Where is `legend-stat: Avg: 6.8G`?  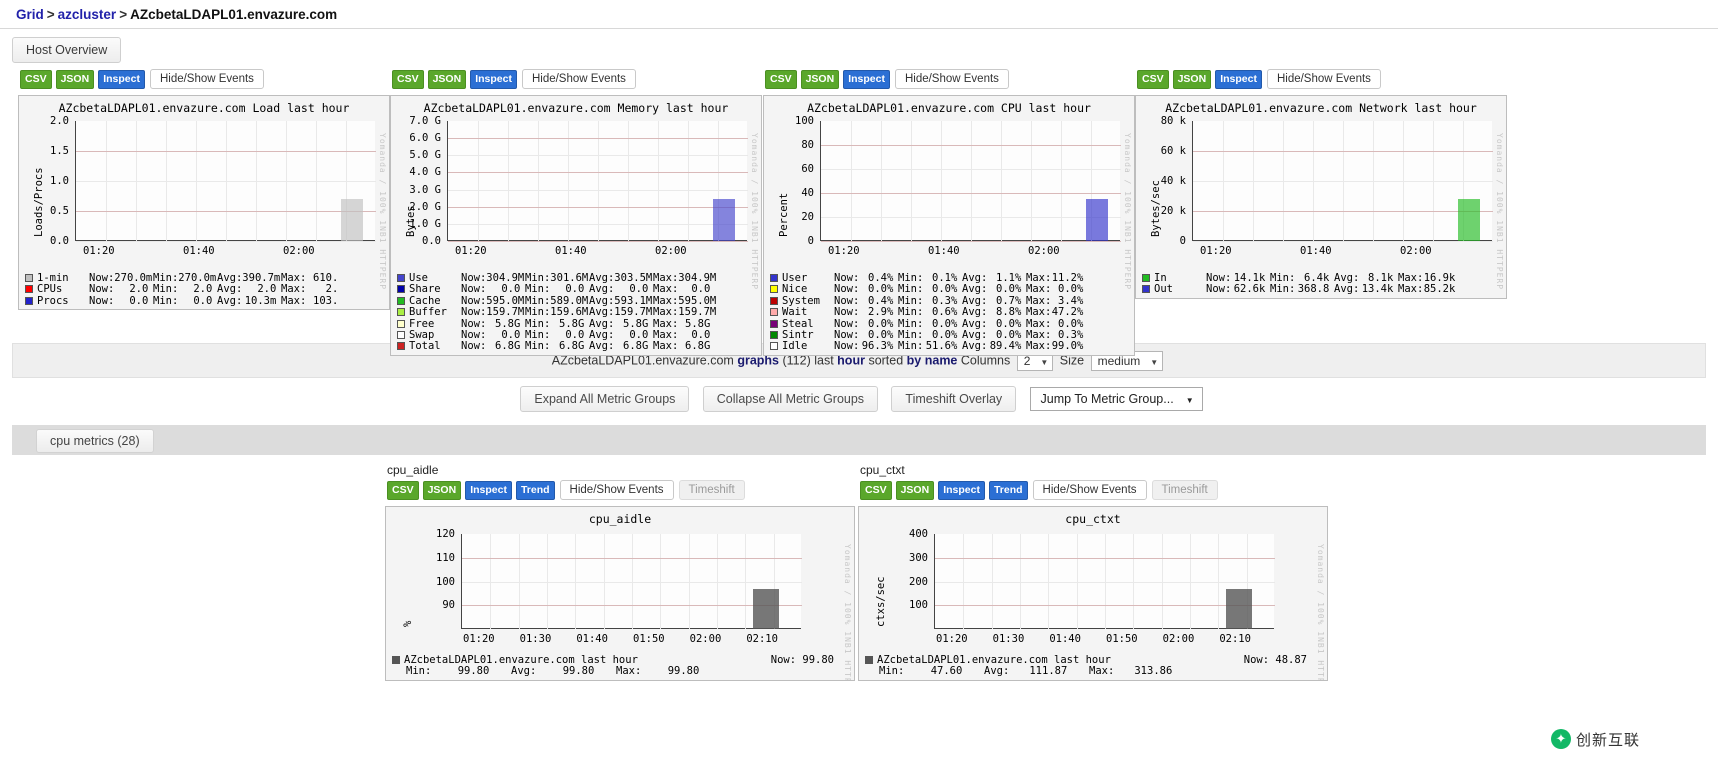 legend-stat: Avg: 6.8G is located at coordinates (621, 347).